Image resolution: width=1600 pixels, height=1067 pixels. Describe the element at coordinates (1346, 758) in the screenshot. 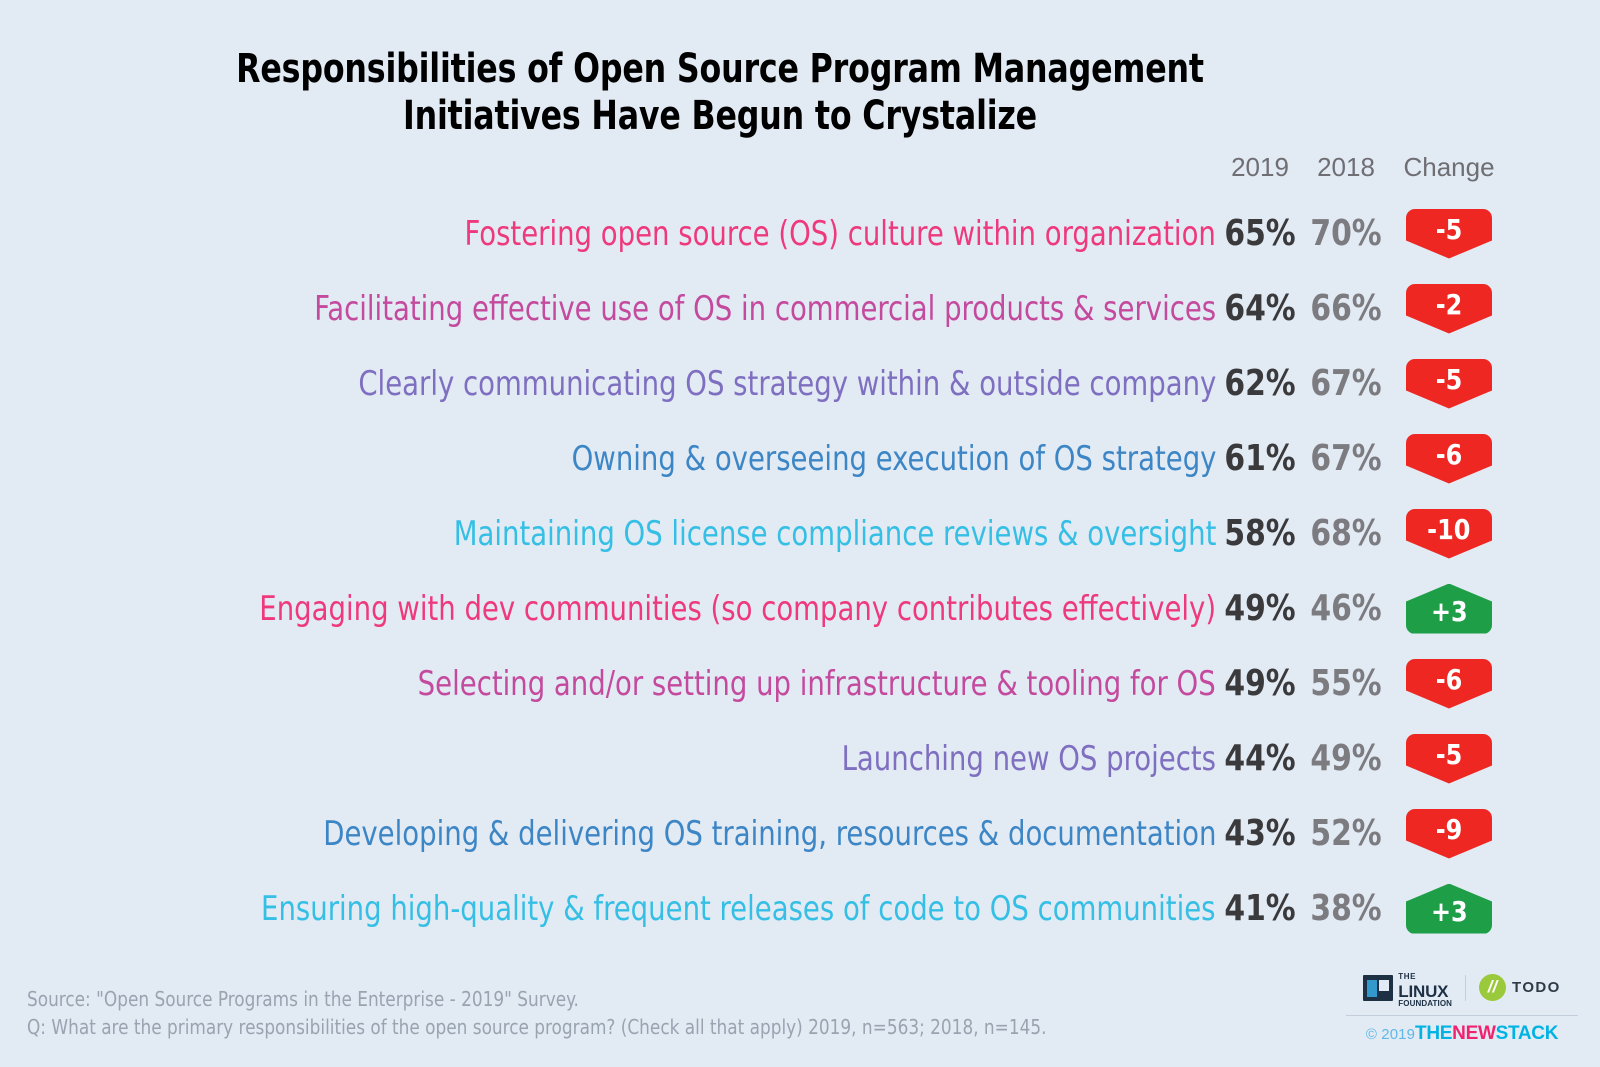

I see `value-2018: 49%` at that location.